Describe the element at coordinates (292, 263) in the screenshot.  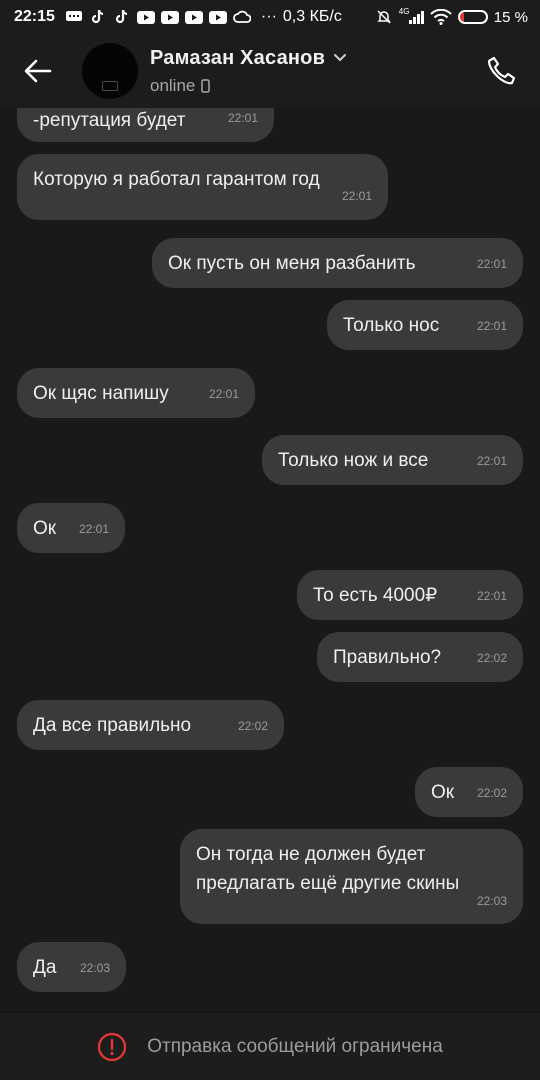
I see `message-text: Ок пусть он меня разбанить` at that location.